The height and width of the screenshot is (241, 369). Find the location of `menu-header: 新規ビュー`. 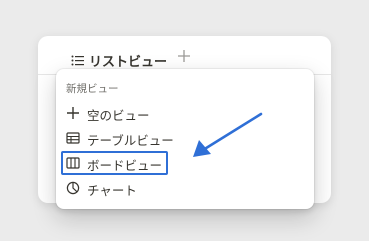

menu-header: 新規ビュー is located at coordinates (92, 89).